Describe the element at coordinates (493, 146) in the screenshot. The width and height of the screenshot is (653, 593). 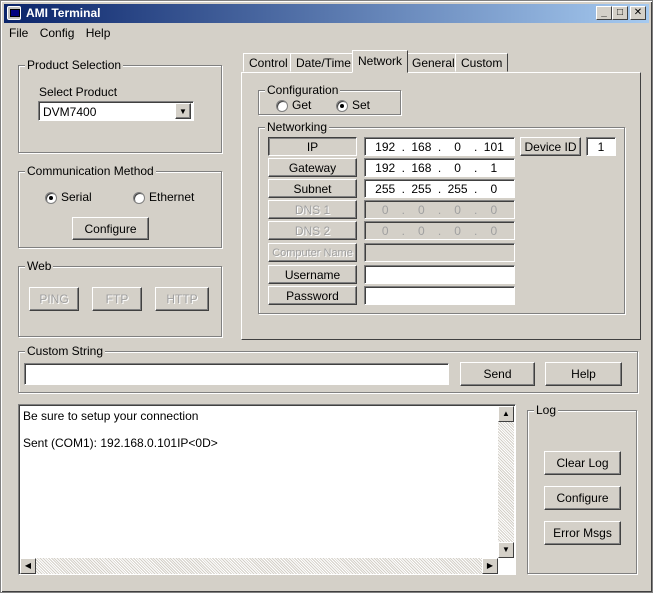
I see `ip-octet: 101` at that location.